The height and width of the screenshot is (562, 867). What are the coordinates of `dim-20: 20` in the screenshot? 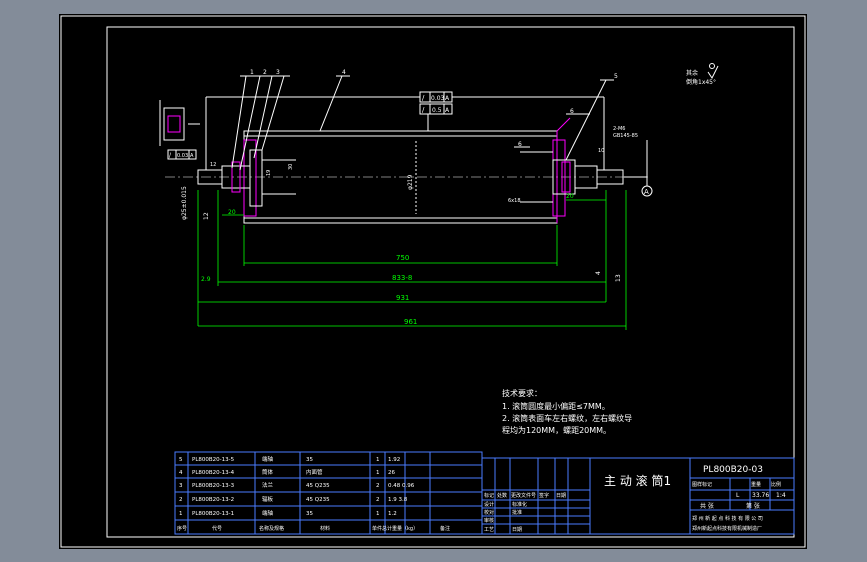 It's located at (232, 212).